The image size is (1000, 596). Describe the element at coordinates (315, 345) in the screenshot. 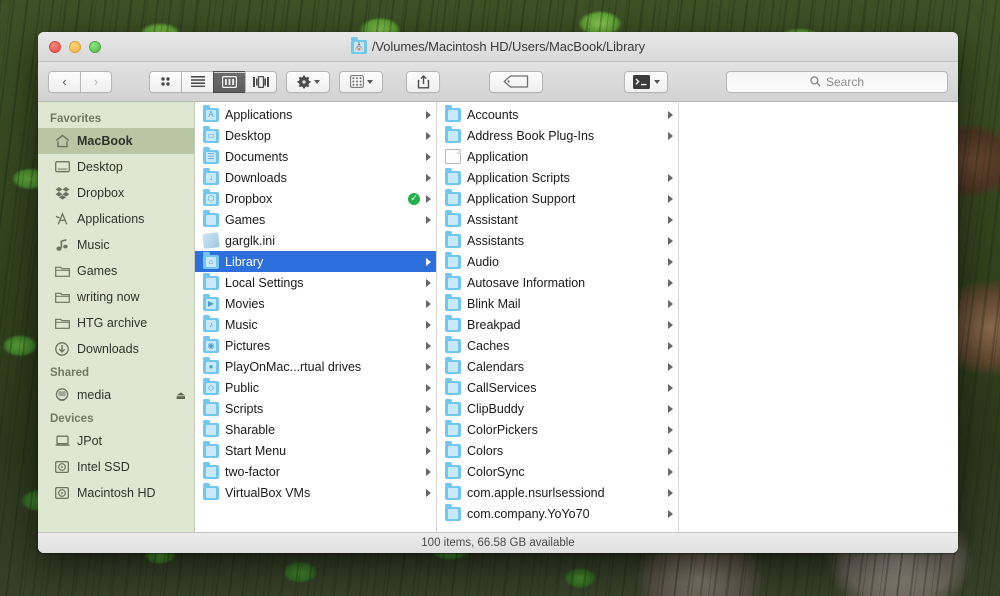

I see `file-row: ◉ Pictures` at that location.